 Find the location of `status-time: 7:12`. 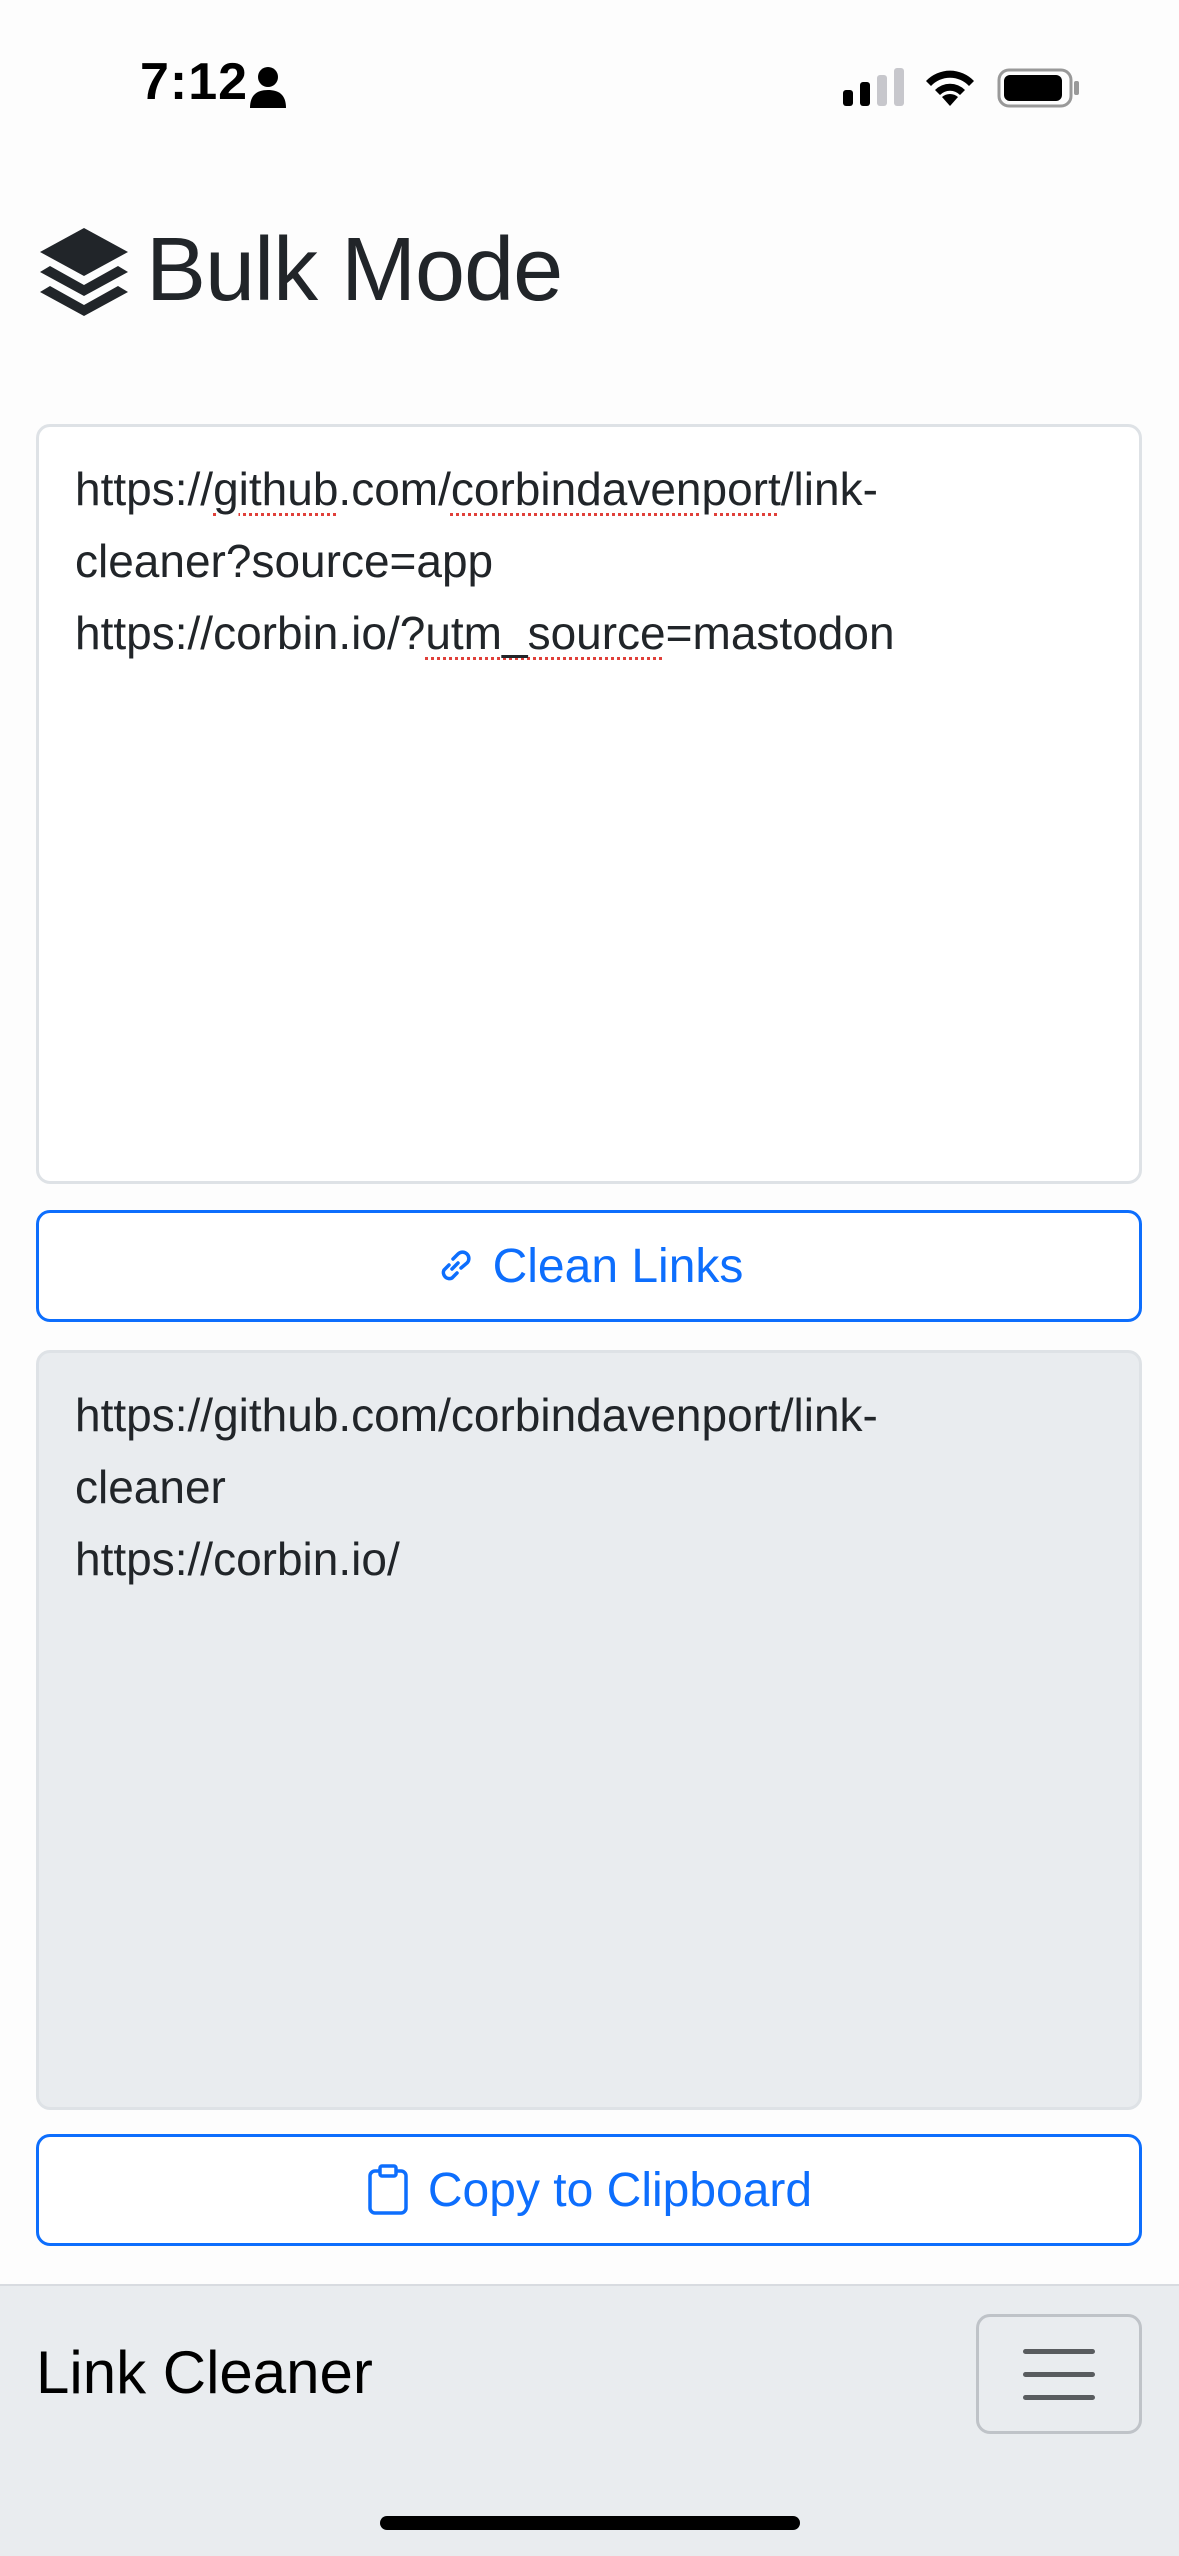

status-time: 7:12 is located at coordinates (194, 82).